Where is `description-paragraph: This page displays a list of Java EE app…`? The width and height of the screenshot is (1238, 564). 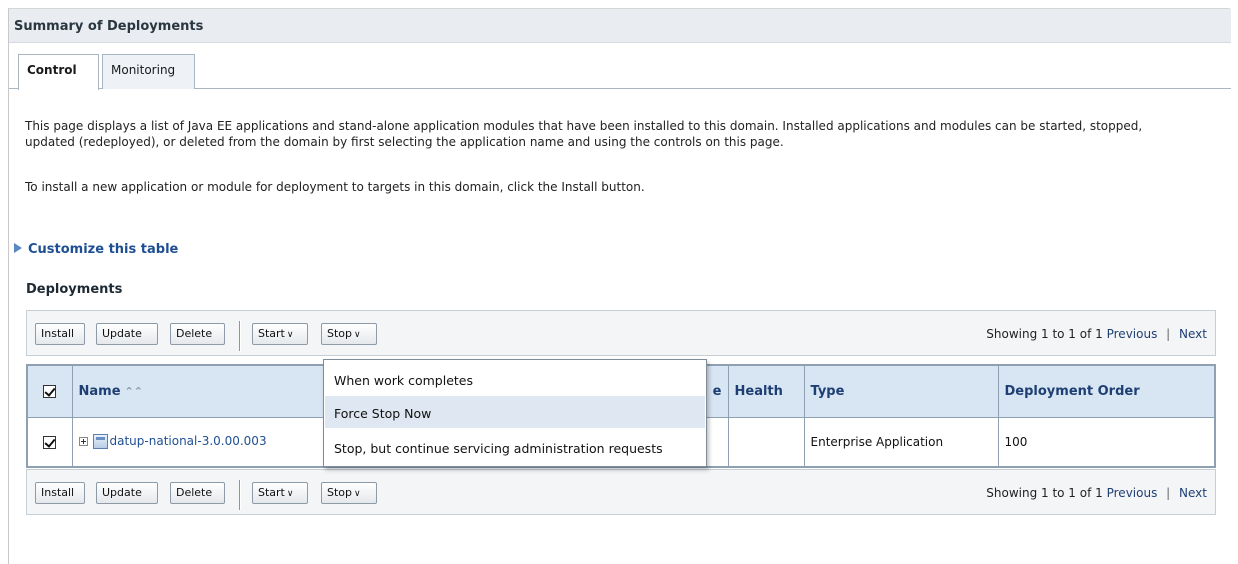
description-paragraph: This page displays a list of Java EE app… is located at coordinates (584, 134).